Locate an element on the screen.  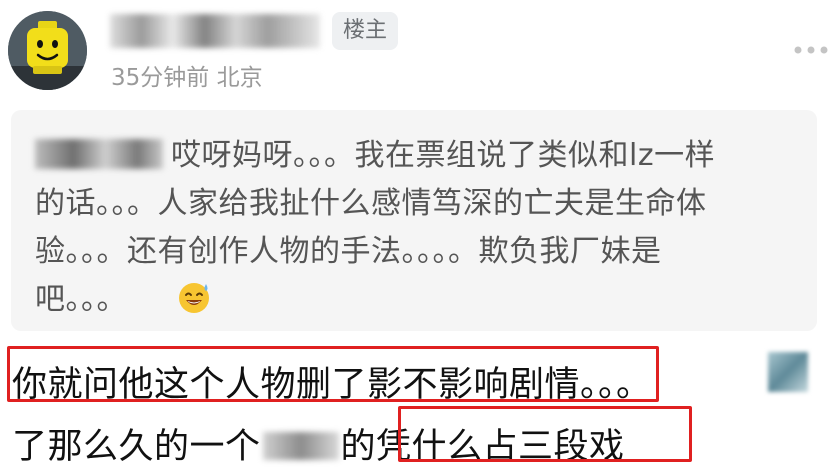
username-redacted is located at coordinates (215, 31).